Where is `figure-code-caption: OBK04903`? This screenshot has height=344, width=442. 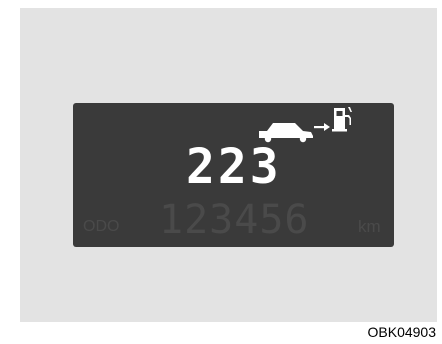 figure-code-caption: OBK04903 is located at coordinates (400, 332).